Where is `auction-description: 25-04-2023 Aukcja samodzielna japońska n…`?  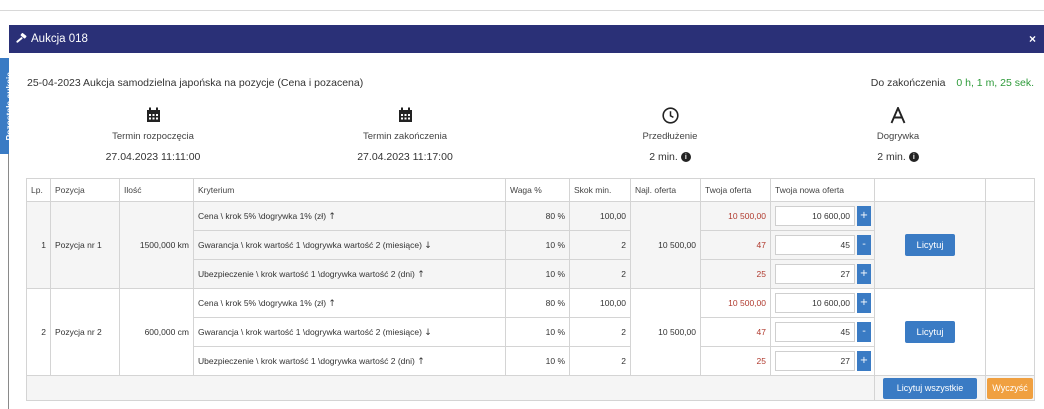 auction-description: 25-04-2023 Aukcja samodzielna japońska n… is located at coordinates (195, 83).